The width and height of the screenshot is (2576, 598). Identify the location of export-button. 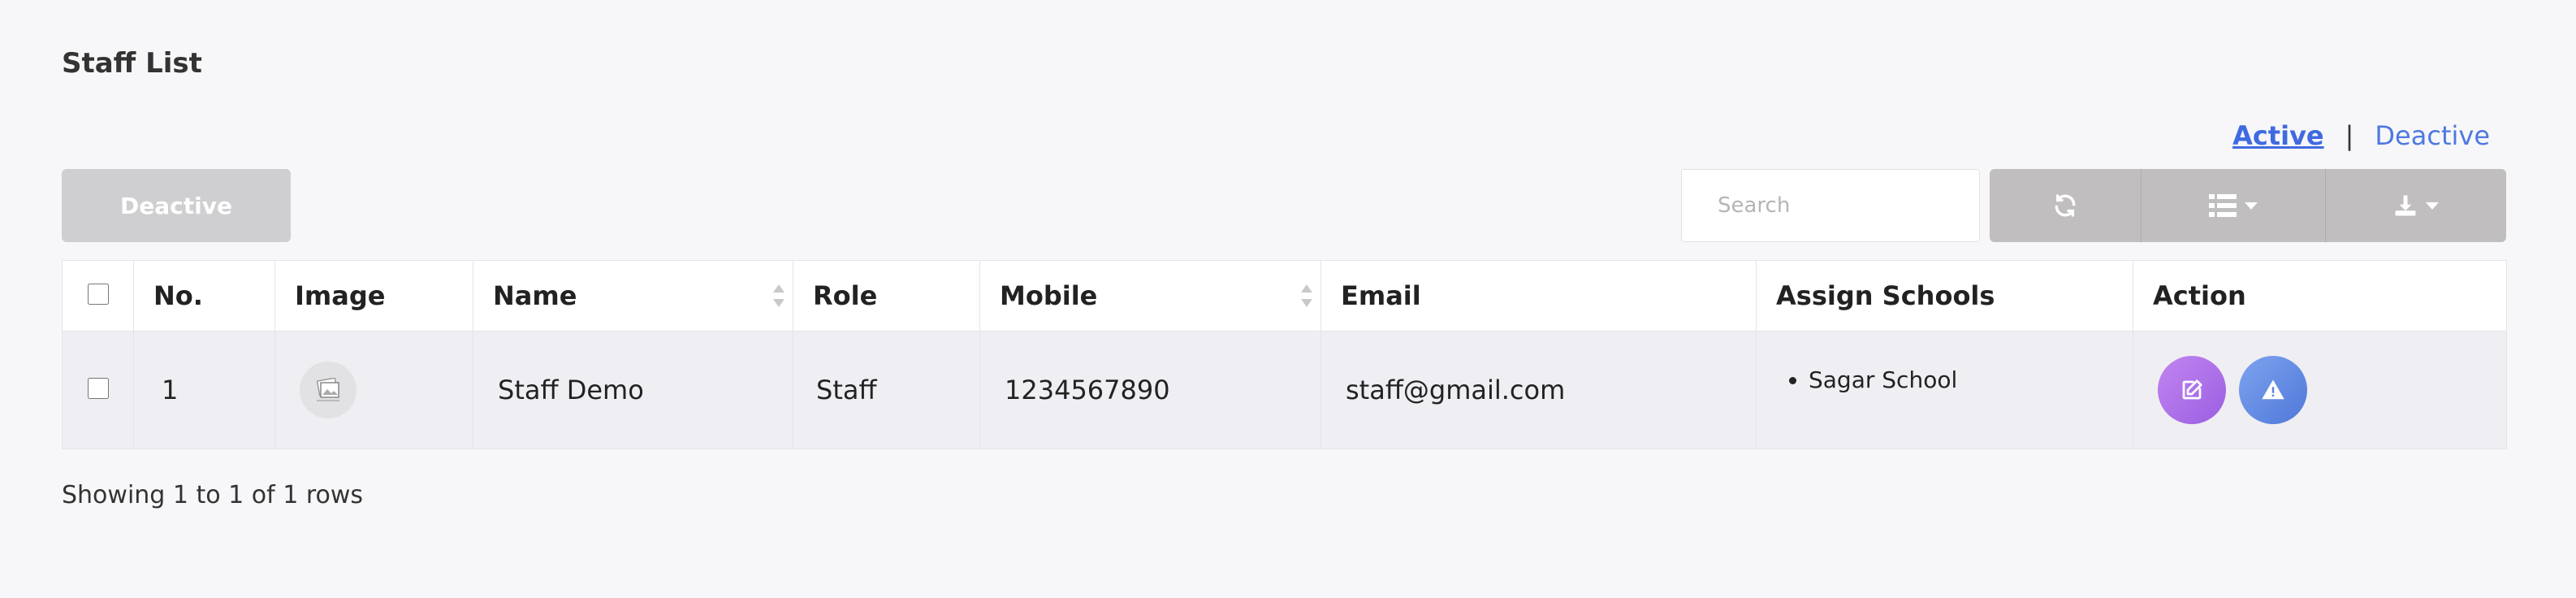
(2416, 205).